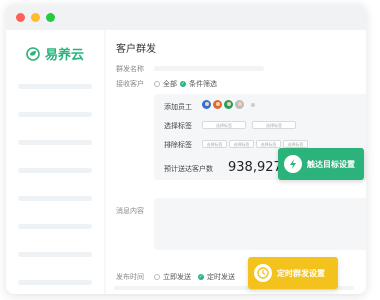 This screenshot has height=300, width=380. Describe the element at coordinates (65, 55) in the screenshot. I see `brand-name: 易养云` at that location.